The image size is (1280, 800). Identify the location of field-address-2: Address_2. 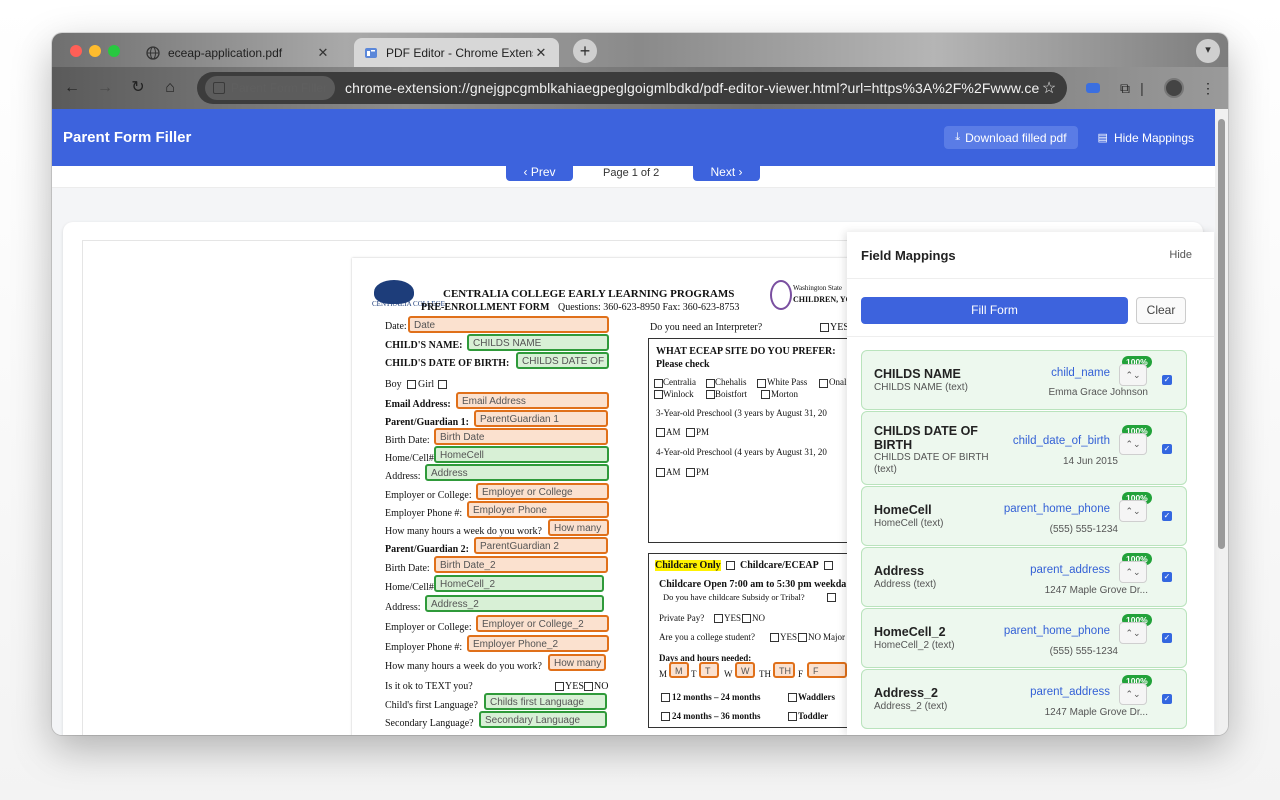
(514, 603).